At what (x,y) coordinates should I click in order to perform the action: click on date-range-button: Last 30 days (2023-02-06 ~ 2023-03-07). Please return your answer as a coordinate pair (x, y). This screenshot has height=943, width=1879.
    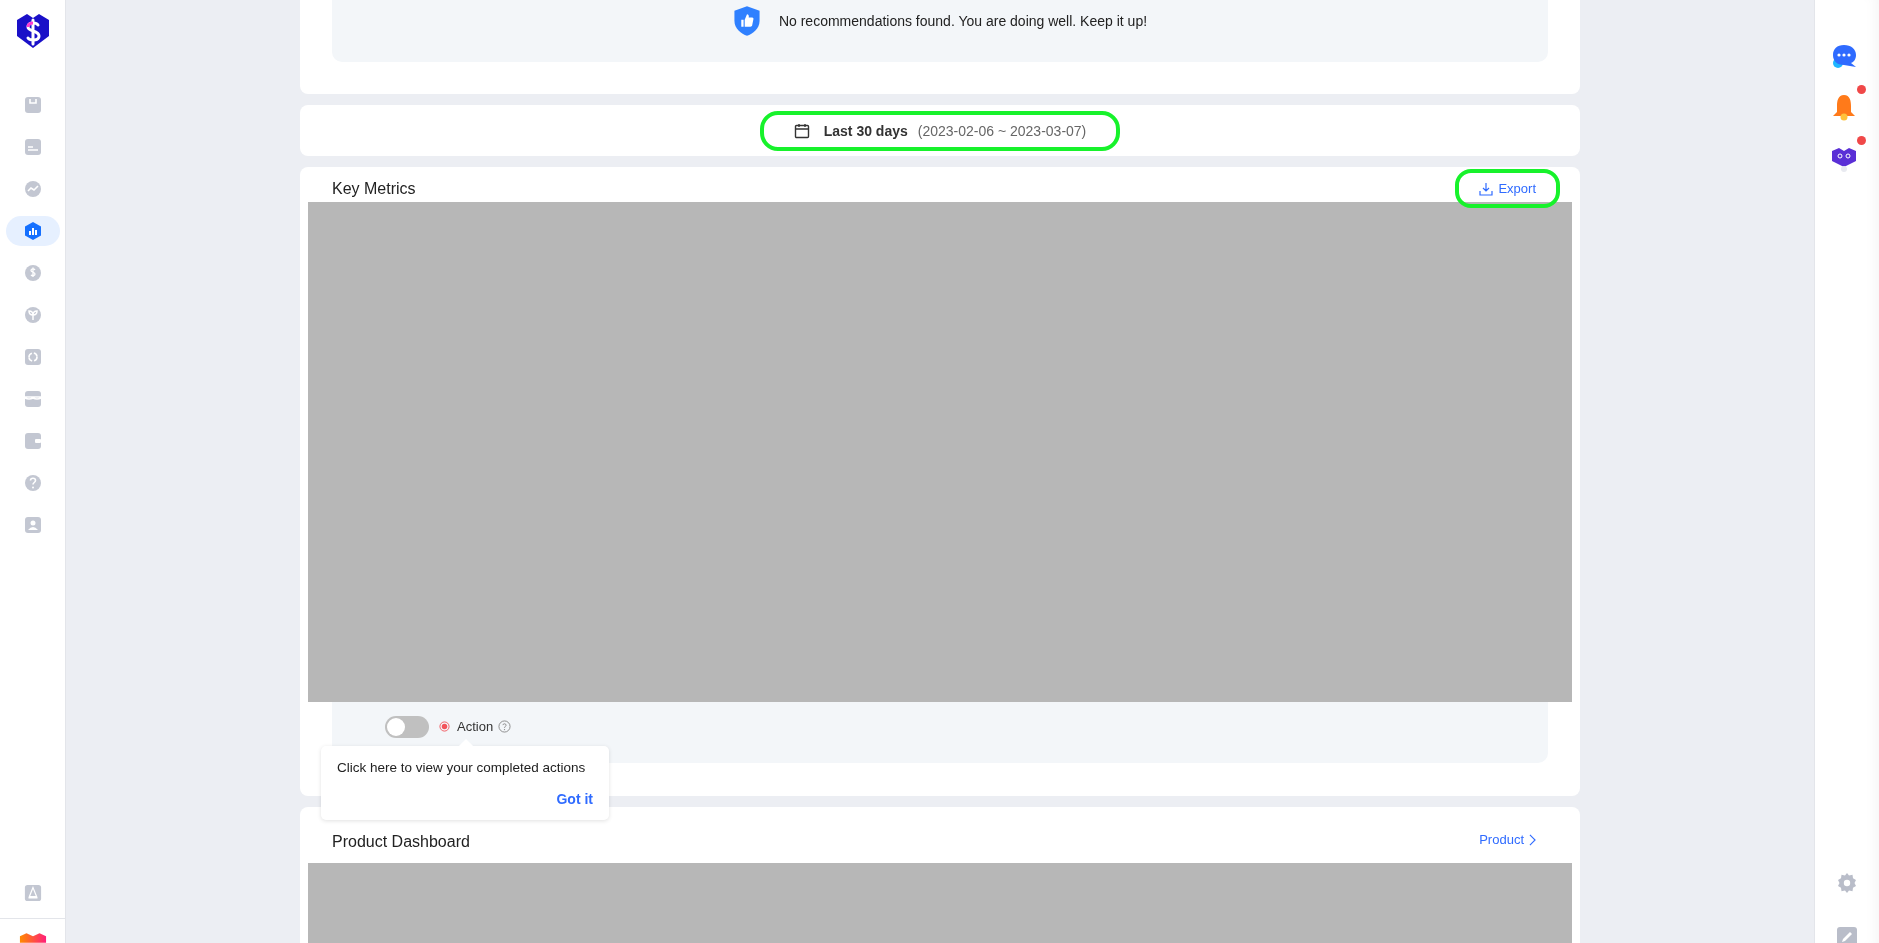
    Looking at the image, I should click on (940, 130).